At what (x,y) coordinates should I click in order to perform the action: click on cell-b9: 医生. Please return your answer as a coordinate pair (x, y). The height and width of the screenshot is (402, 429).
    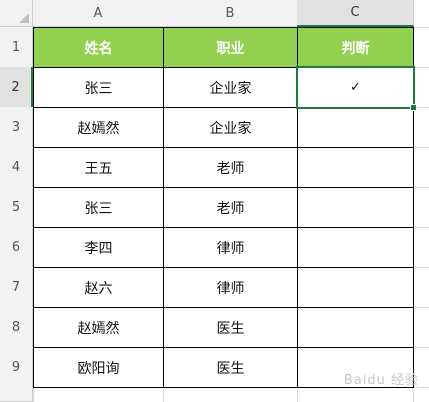
    Looking at the image, I should click on (230, 367).